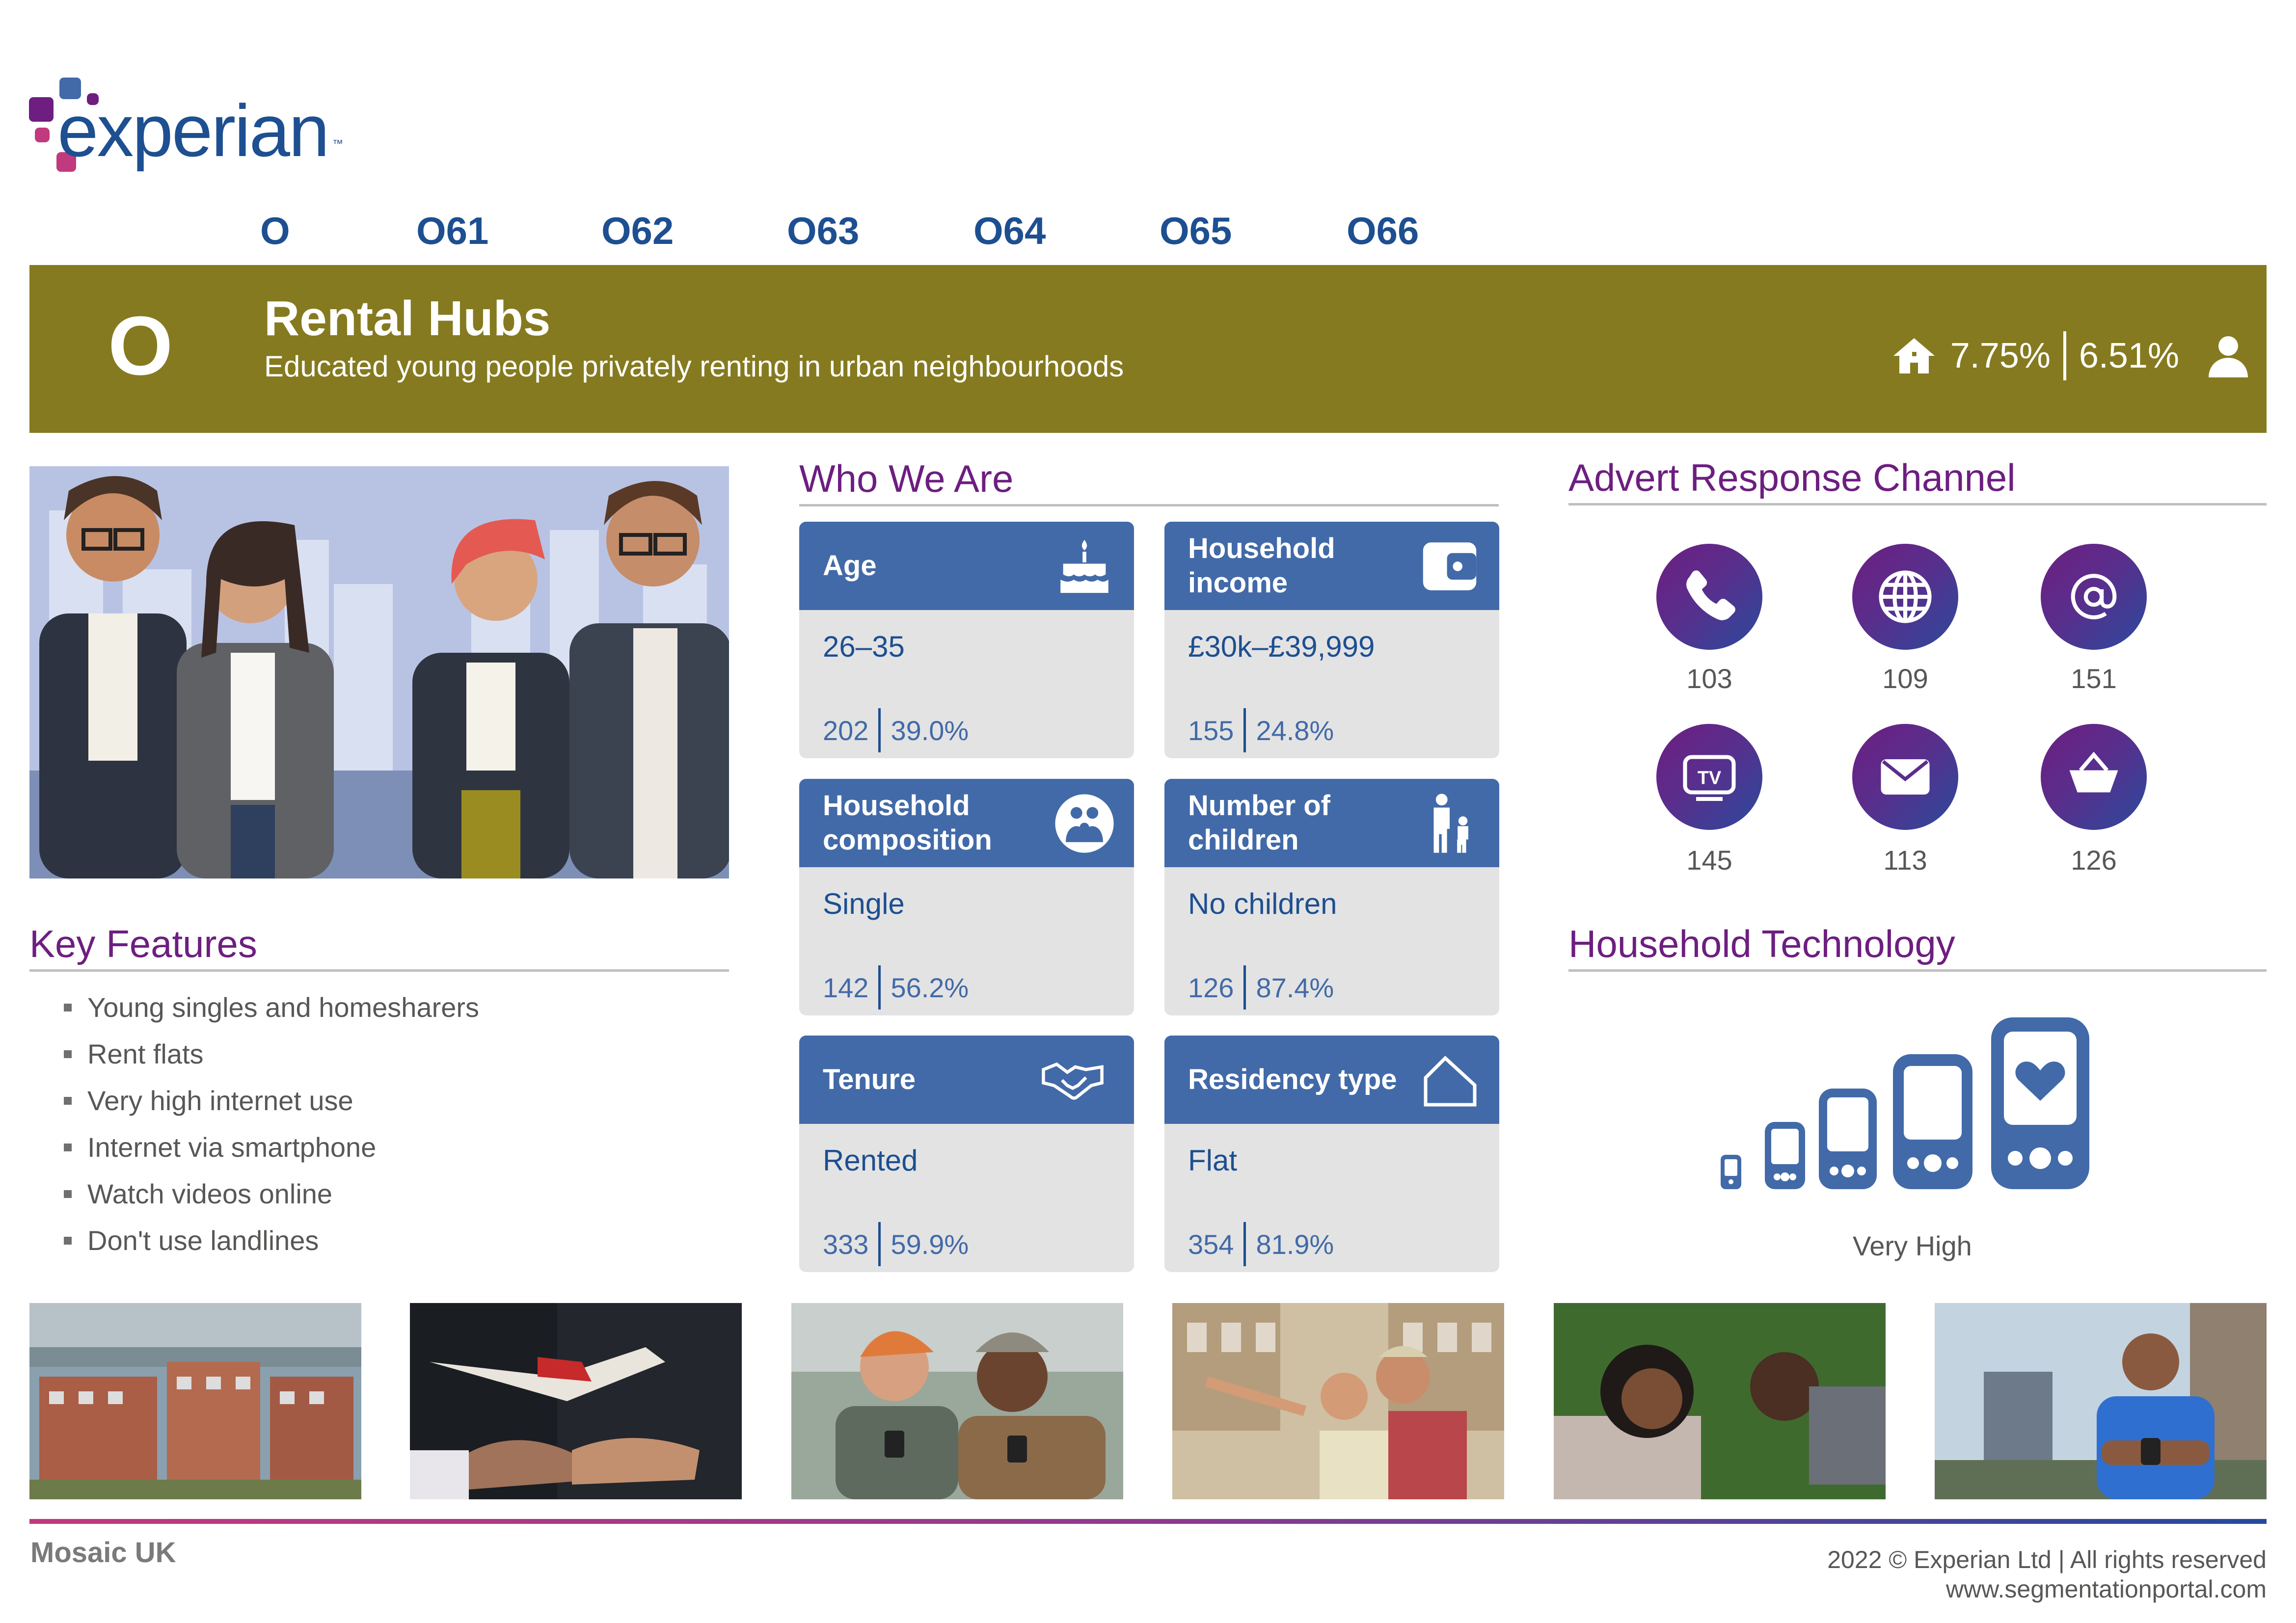 This screenshot has width=2296, height=1623. Describe the element at coordinates (1450, 566) in the screenshot. I see `wallet-icon` at that location.